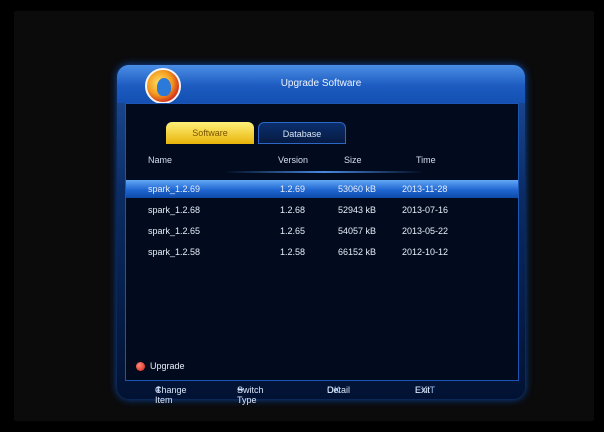 The width and height of the screenshot is (604, 432). Describe the element at coordinates (425, 252) in the screenshot. I see `row-time: 2012-10-12` at that location.